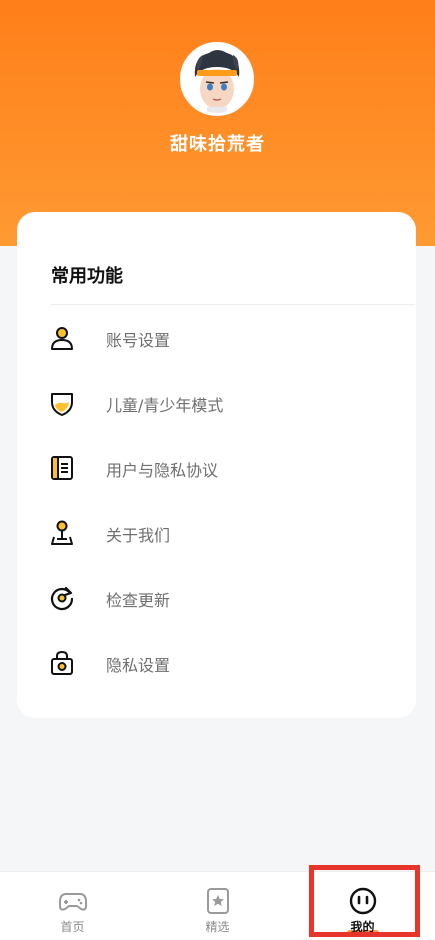 The width and height of the screenshot is (435, 940). I want to click on menu-item-label: 隐私设置, so click(138, 665).